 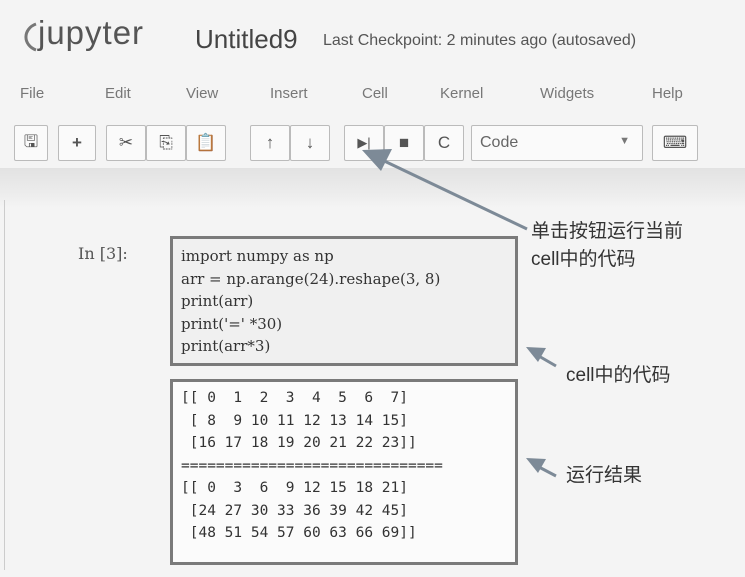 I want to click on annotation-arrows, so click(x=459, y=313).